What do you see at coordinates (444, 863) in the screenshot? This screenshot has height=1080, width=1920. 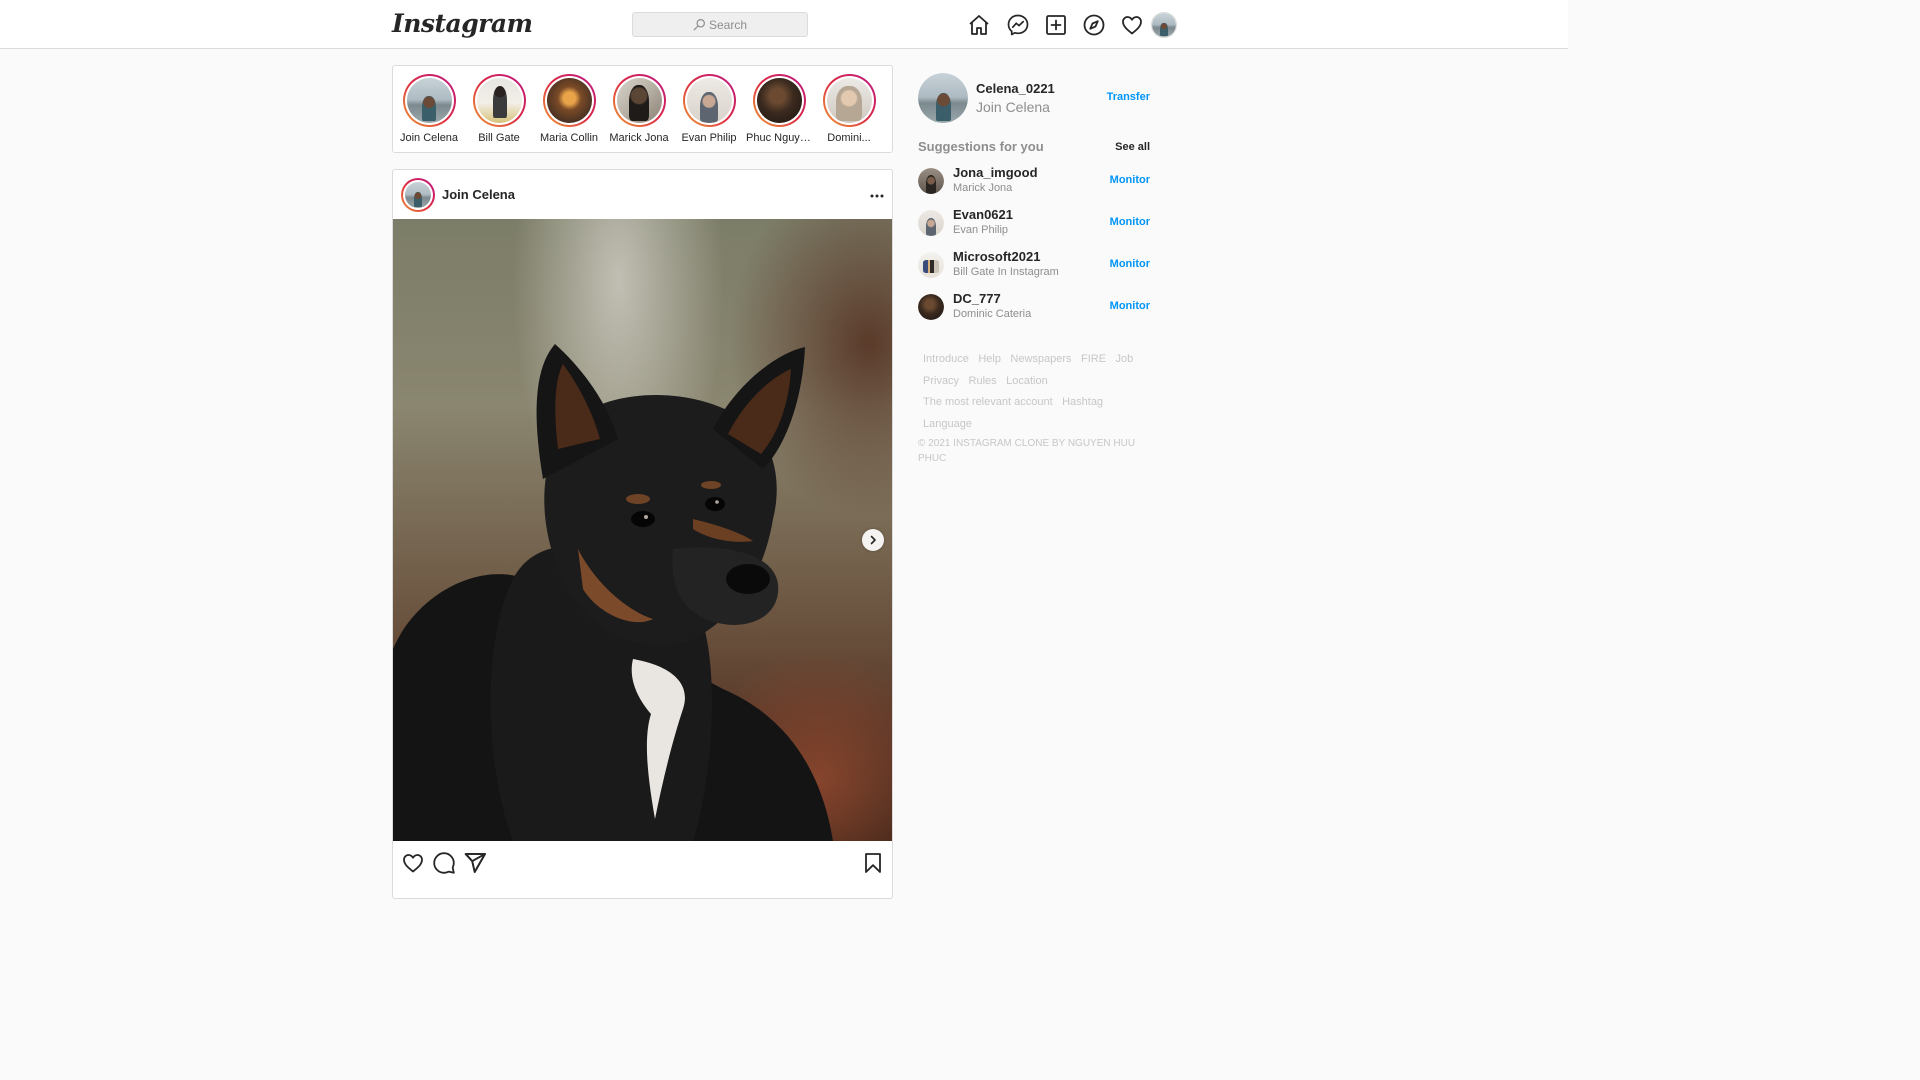 I see `comment-icon` at bounding box center [444, 863].